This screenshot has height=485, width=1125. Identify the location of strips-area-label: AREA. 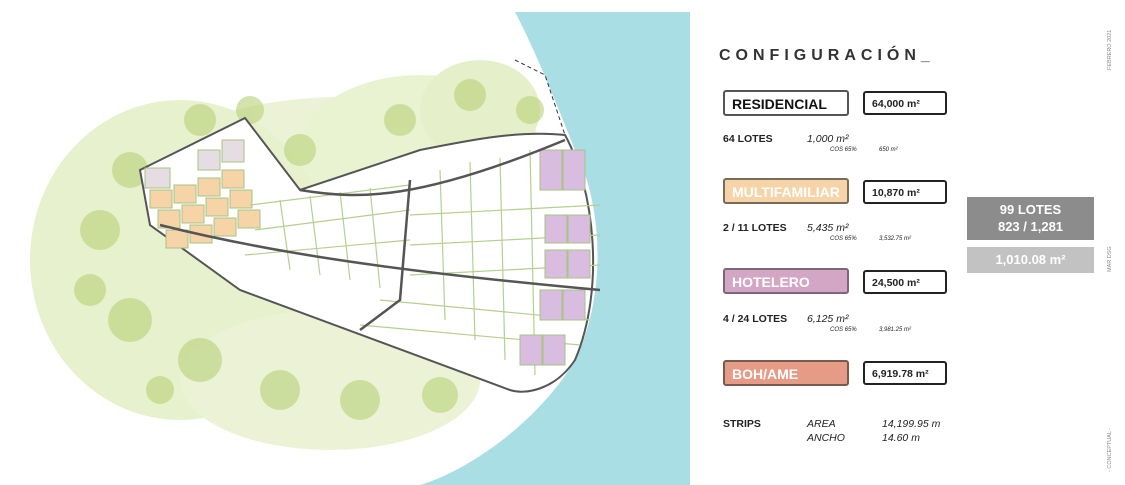
(821, 424).